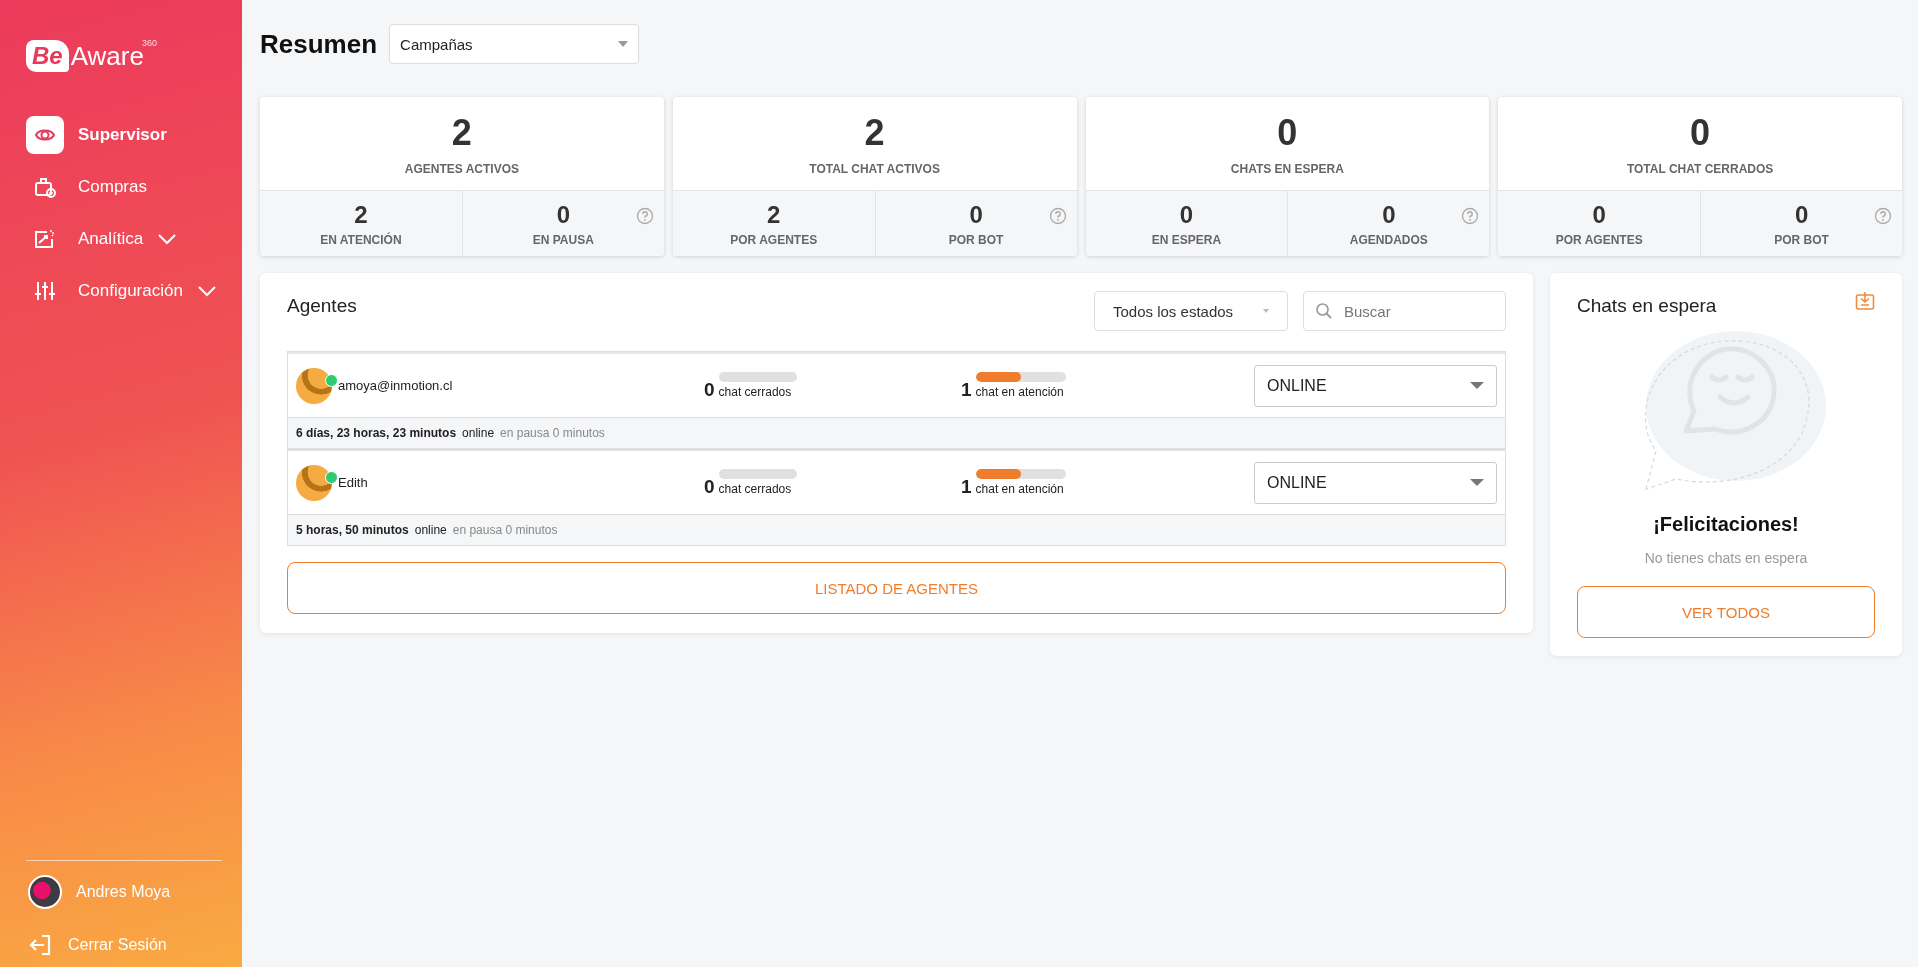 This screenshot has height=967, width=1918. Describe the element at coordinates (47, 56) in the screenshot. I see `logo-mark: Be` at that location.